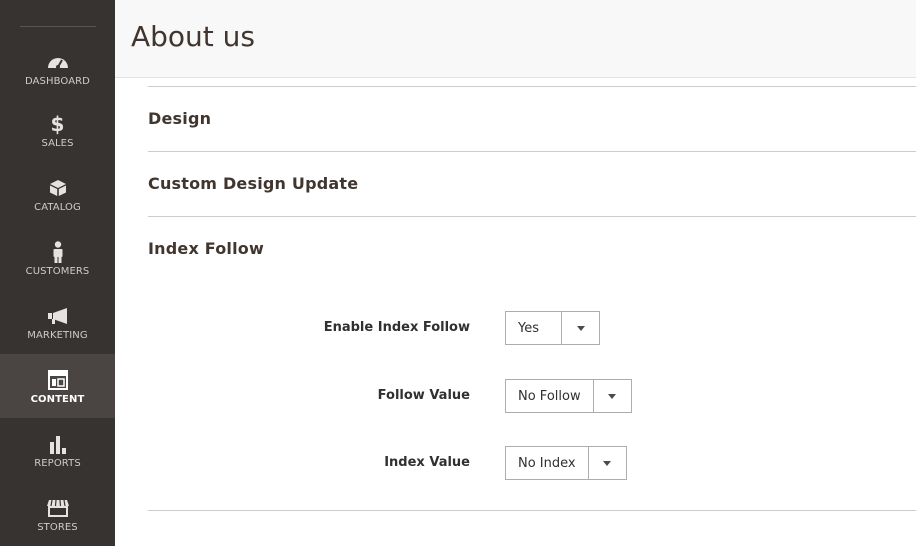 The width and height of the screenshot is (916, 546). Describe the element at coordinates (58, 316) in the screenshot. I see `megaphone-icon` at that location.